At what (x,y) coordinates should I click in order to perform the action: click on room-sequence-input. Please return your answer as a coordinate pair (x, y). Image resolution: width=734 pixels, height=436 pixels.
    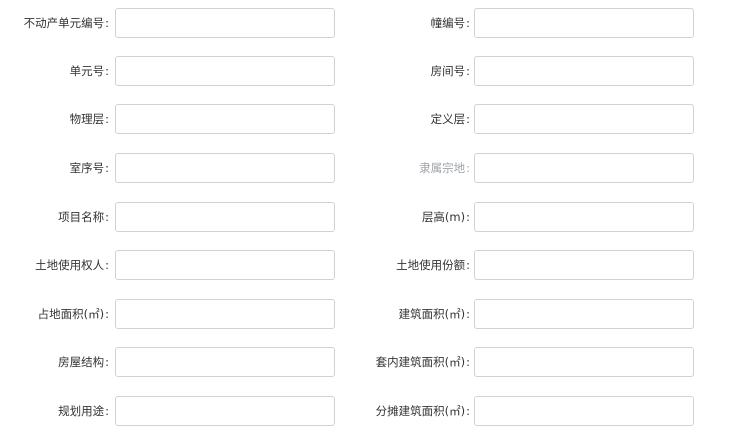
    Looking at the image, I should click on (225, 168).